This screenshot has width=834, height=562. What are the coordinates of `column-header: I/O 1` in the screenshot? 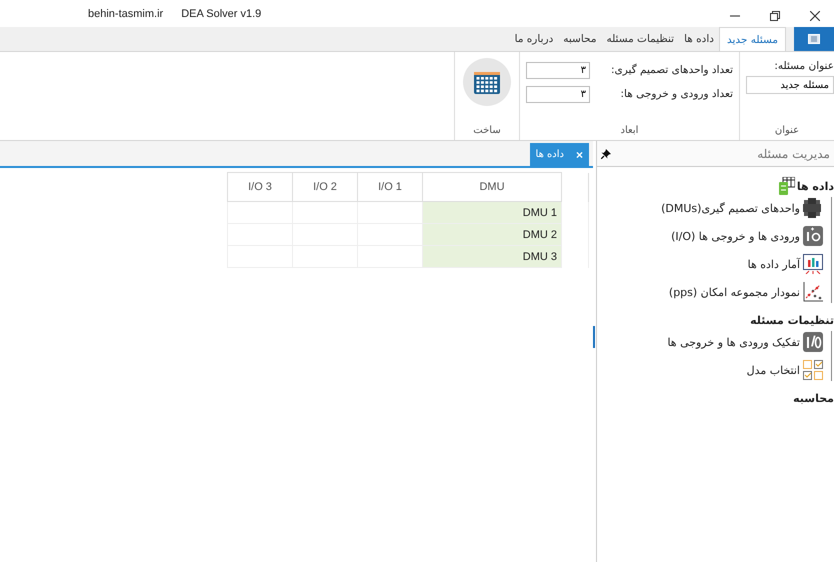 It's located at (390, 187).